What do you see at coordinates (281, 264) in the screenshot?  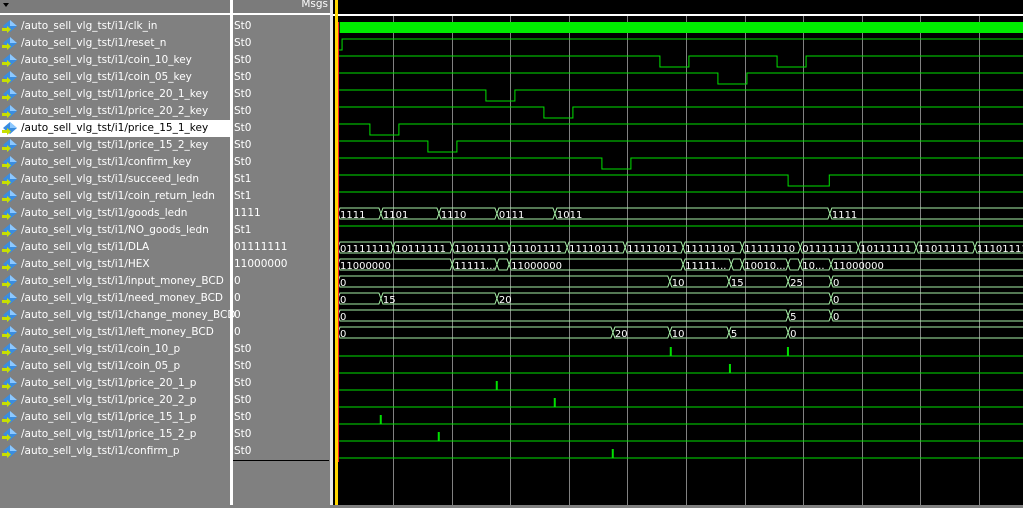 I see `signal-value: 11000000` at bounding box center [281, 264].